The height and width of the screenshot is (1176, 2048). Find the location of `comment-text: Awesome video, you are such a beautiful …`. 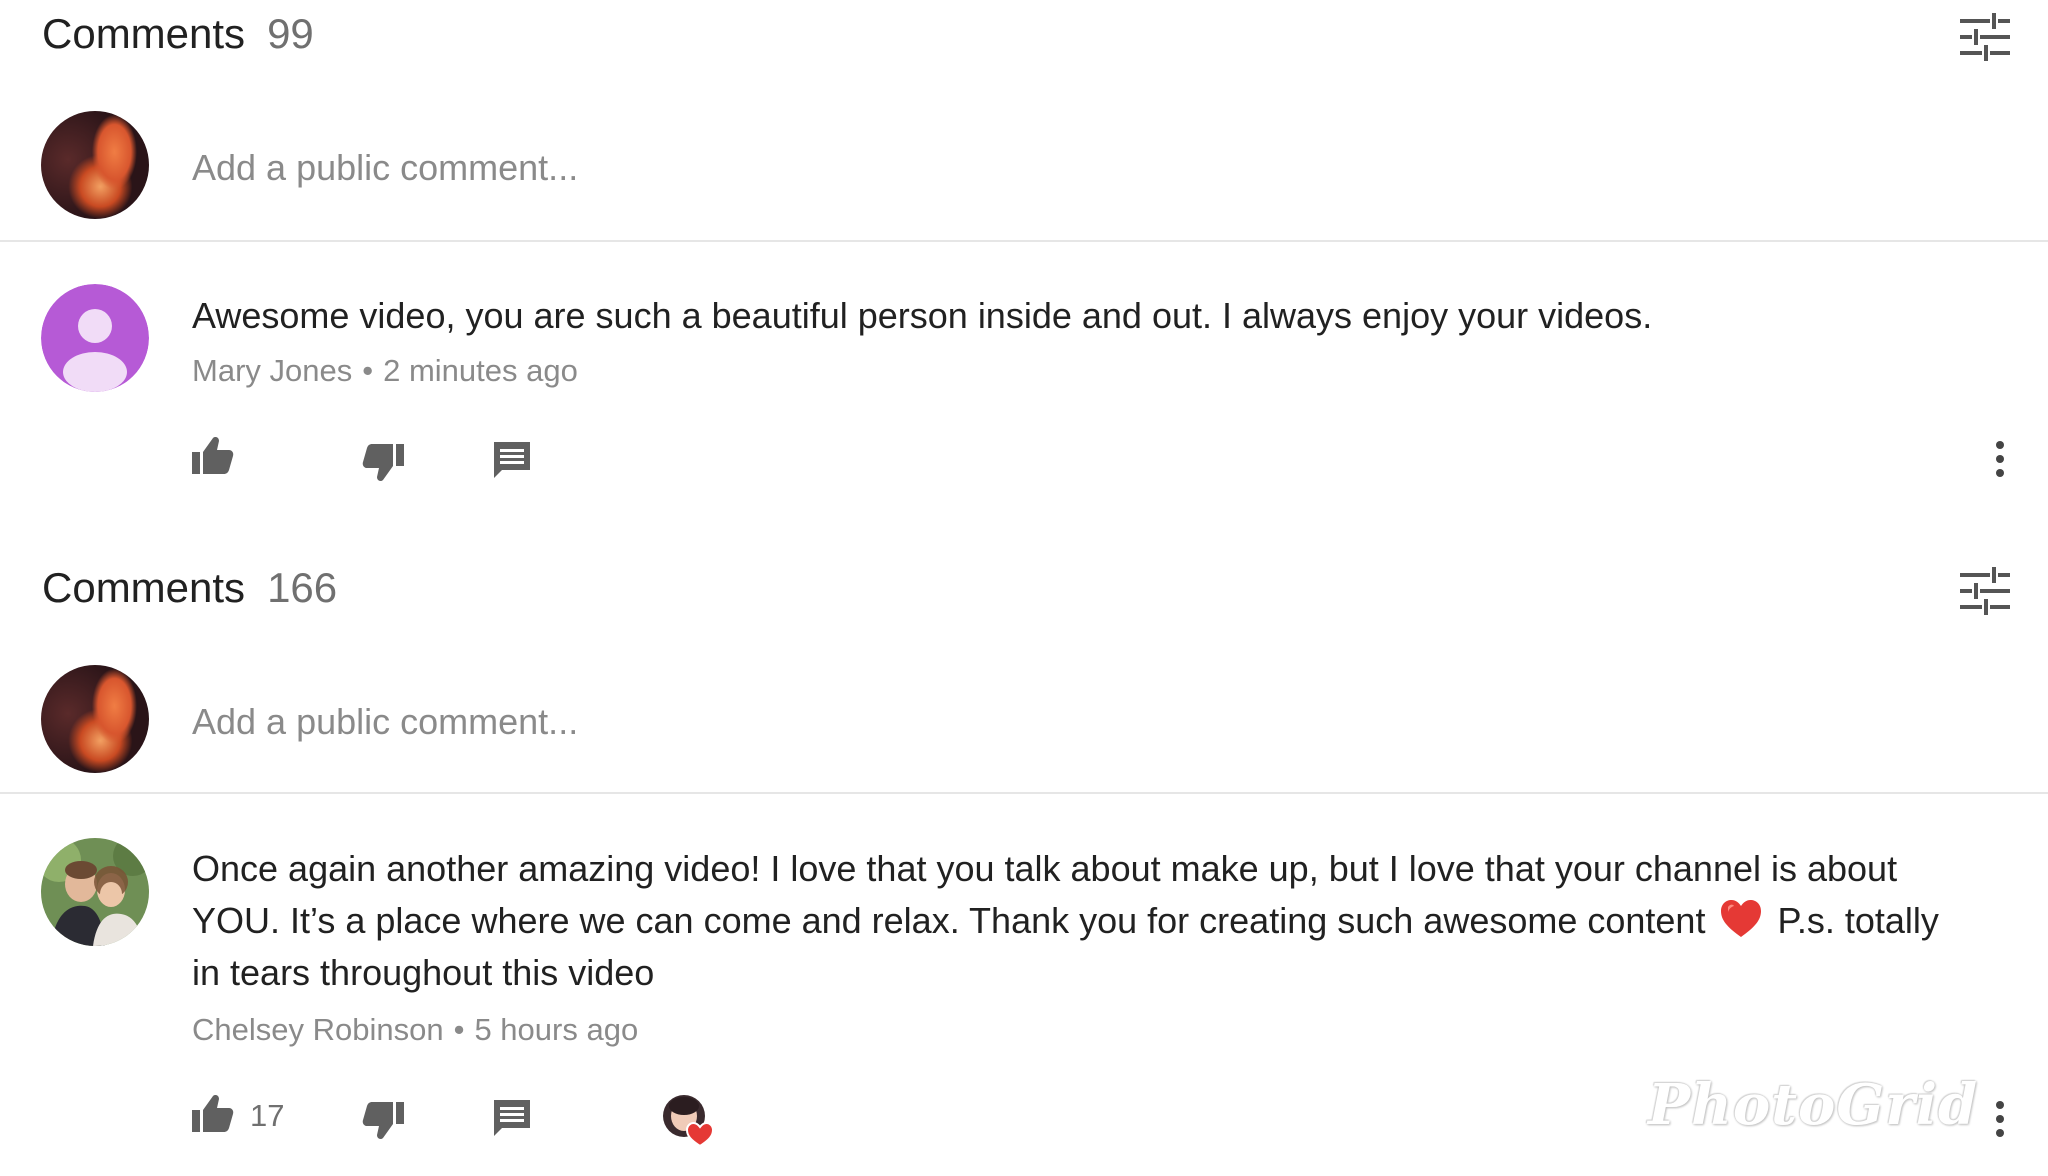

comment-text: Awesome video, you are such a beautiful … is located at coordinates (922, 315).